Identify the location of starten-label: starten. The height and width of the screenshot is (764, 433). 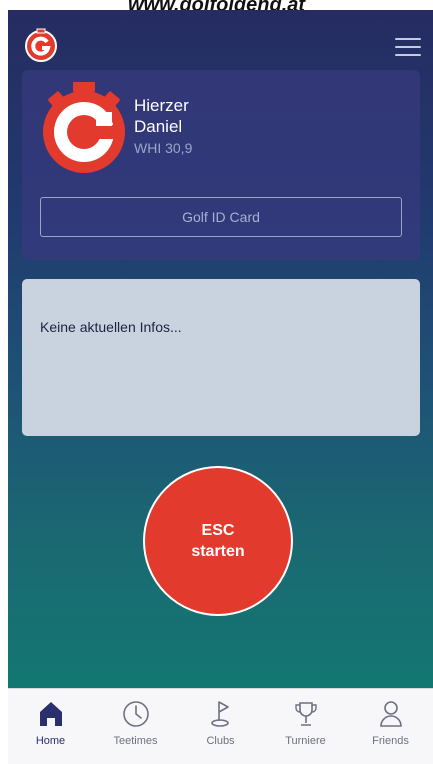
(218, 551).